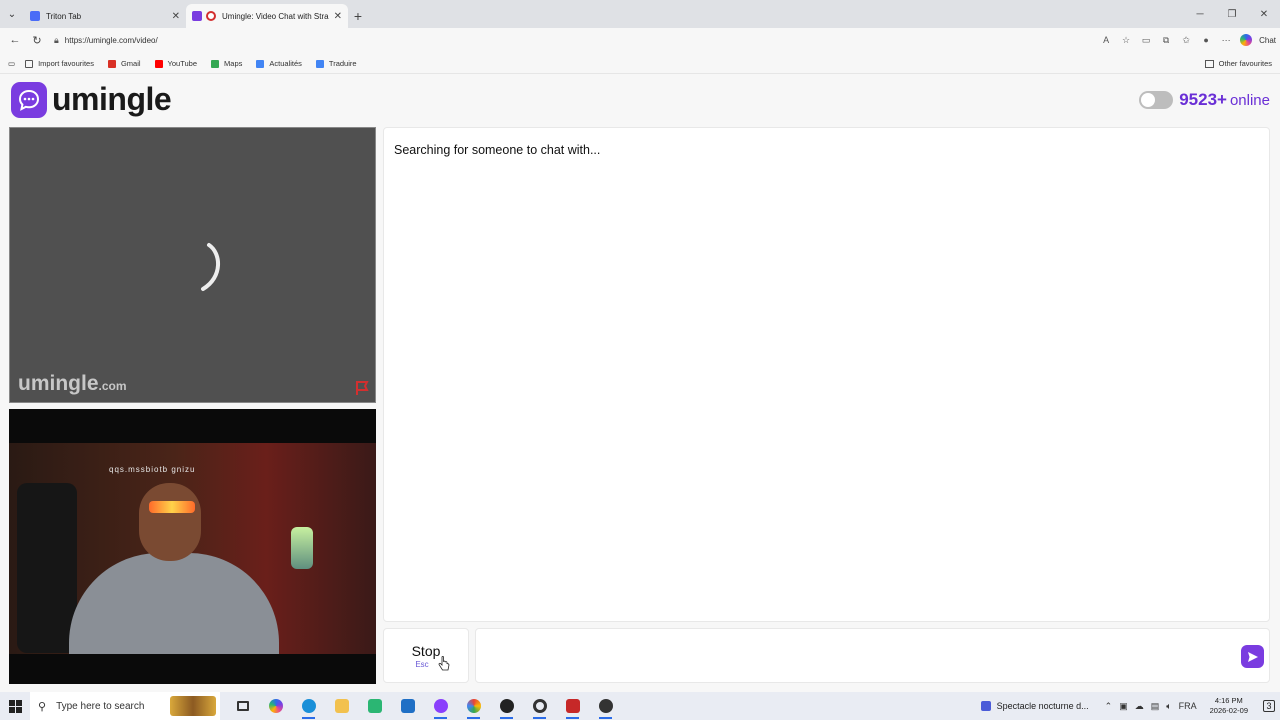  What do you see at coordinates (124, 63) in the screenshot?
I see `bookmark-gmail: Gmail` at bounding box center [124, 63].